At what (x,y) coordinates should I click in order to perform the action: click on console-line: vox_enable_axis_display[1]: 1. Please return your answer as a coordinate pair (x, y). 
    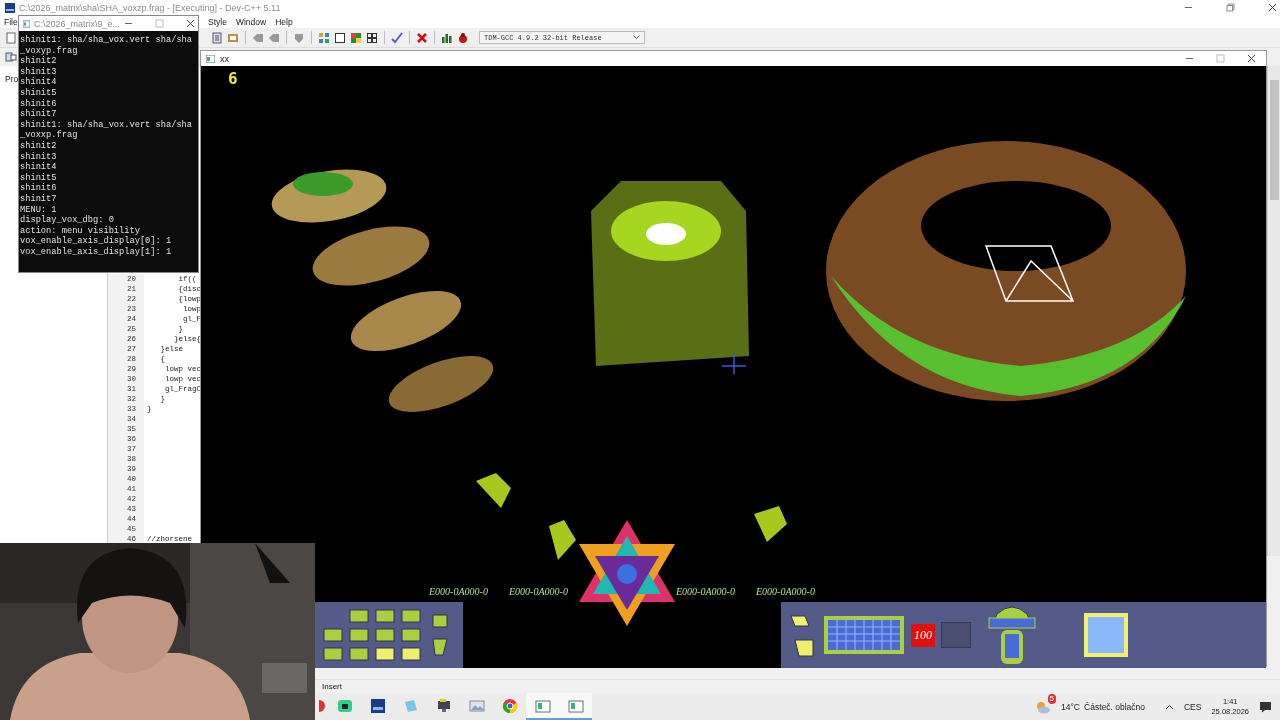
    Looking at the image, I should click on (96, 252).